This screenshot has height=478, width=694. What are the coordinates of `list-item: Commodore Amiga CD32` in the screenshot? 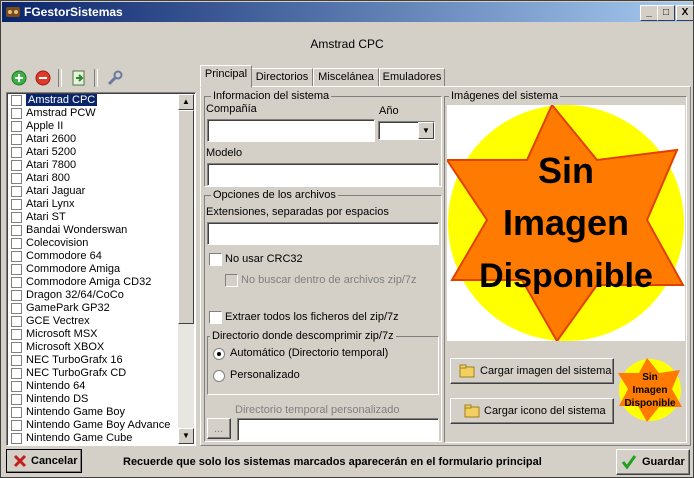 It's located at (93, 282).